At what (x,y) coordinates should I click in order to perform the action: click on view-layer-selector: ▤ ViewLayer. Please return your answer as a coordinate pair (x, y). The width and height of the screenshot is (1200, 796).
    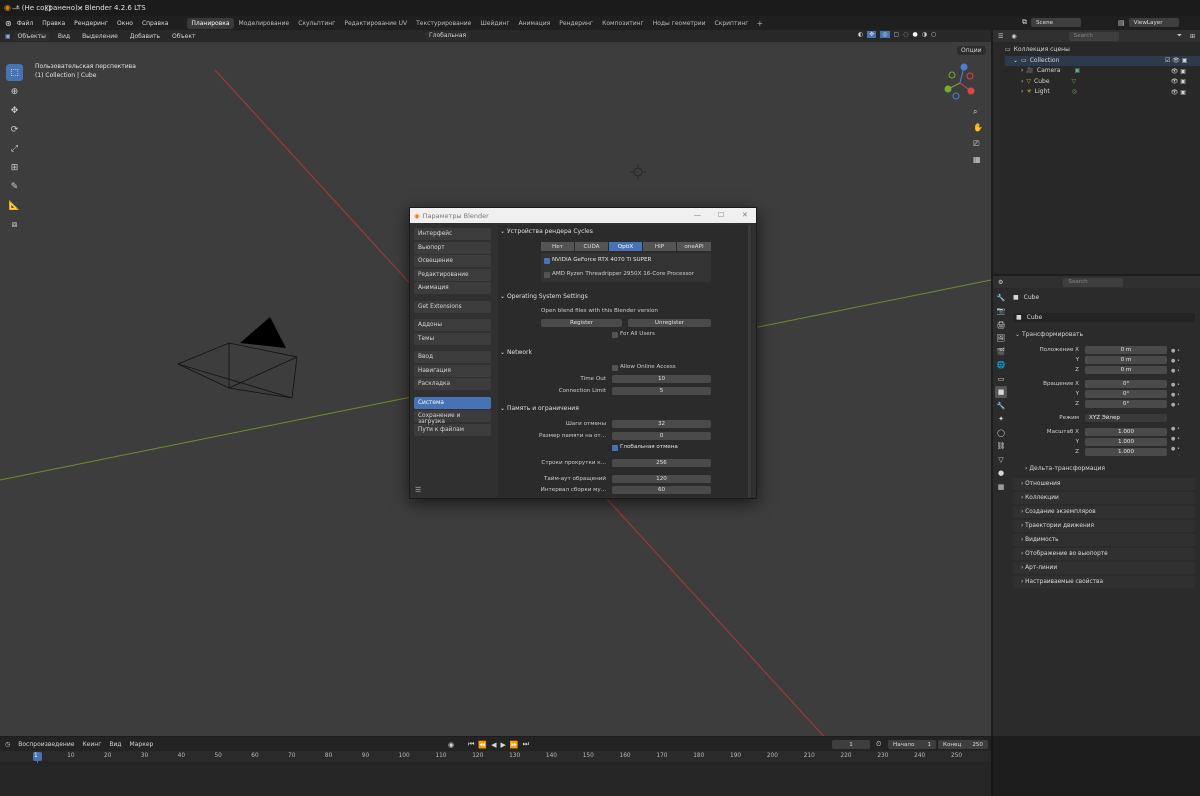
    Looking at the image, I should click on (1148, 22).